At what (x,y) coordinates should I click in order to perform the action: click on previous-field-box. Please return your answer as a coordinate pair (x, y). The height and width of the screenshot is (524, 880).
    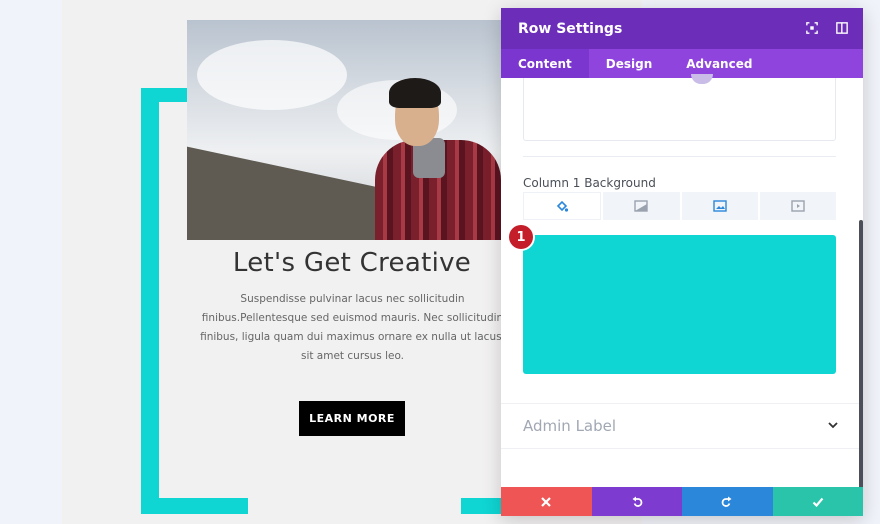
    Looking at the image, I should click on (679, 107).